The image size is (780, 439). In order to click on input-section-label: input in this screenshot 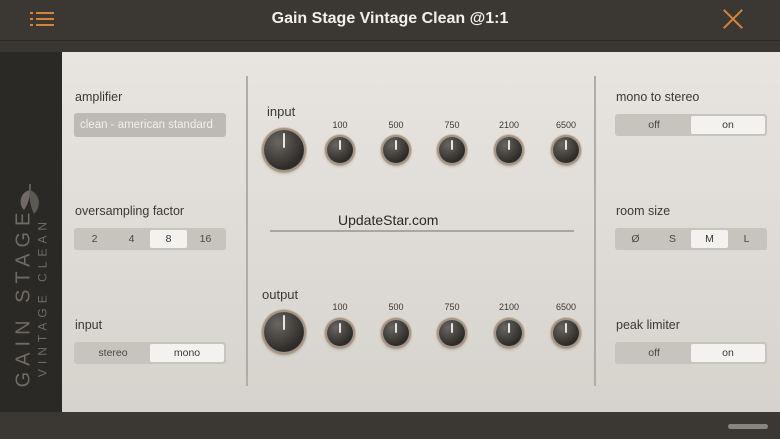, I will do `click(281, 111)`.